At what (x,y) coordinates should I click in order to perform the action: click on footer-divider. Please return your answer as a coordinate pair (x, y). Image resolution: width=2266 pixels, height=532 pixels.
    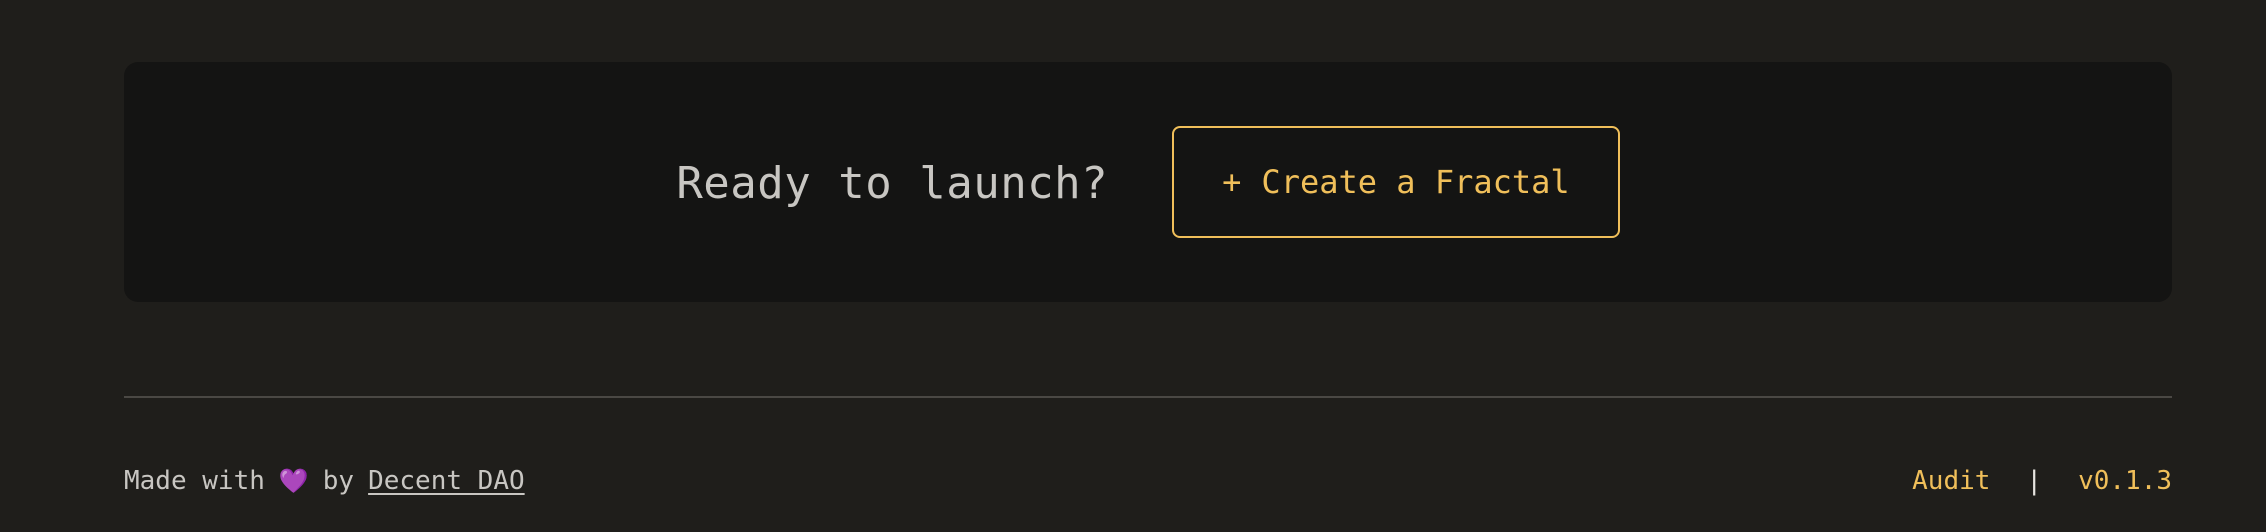
    Looking at the image, I should click on (1148, 397).